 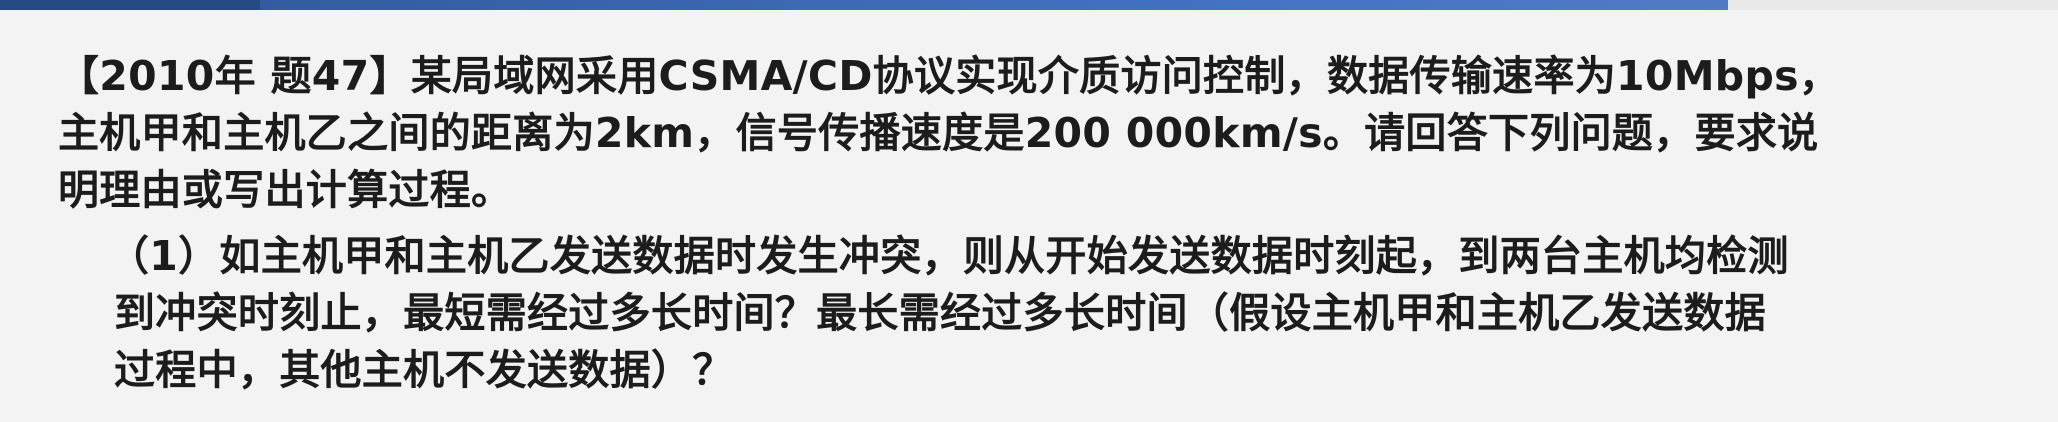 I want to click on top-banner-right, so click(x=1893, y=5).